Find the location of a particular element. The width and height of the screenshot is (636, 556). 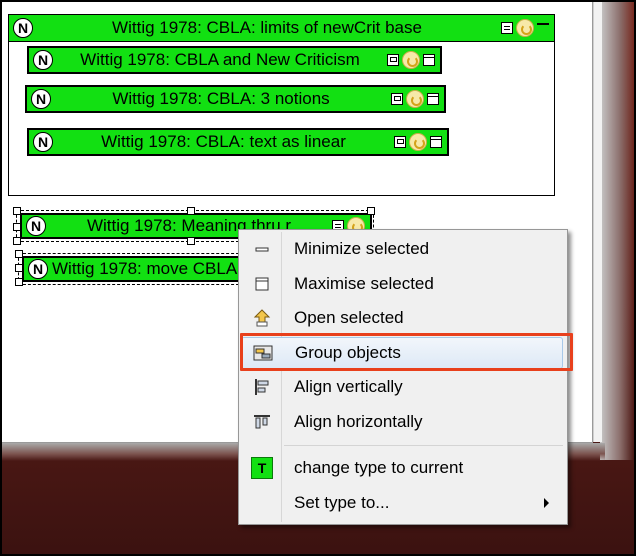

note-cbla-text-as-linear: N Wittig 1978: CBLA: text as linear is located at coordinates (238, 142).